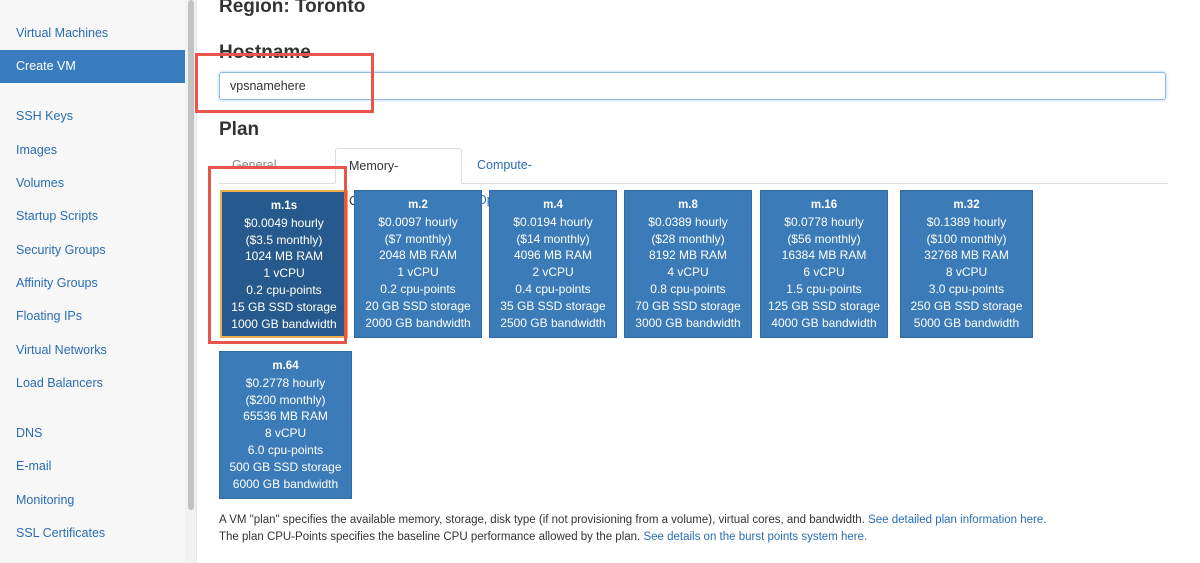 The height and width of the screenshot is (563, 1200). I want to click on plan-hourly: $0.0194 hourly, so click(553, 221).